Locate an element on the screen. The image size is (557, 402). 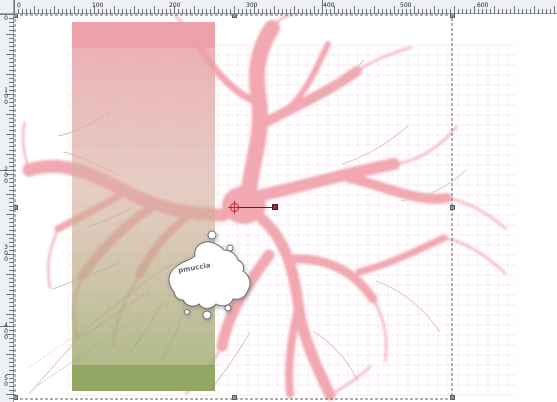
top-ruler-label-500: 500 is located at coordinates (406, 5).